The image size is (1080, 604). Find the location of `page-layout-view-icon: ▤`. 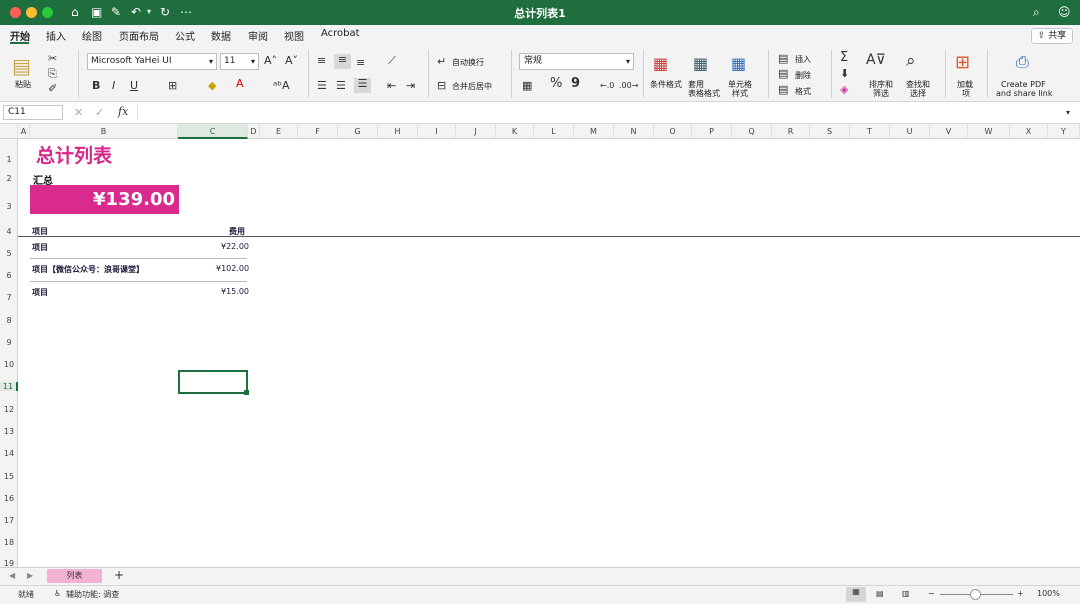

page-layout-view-icon: ▤ is located at coordinates (880, 593).